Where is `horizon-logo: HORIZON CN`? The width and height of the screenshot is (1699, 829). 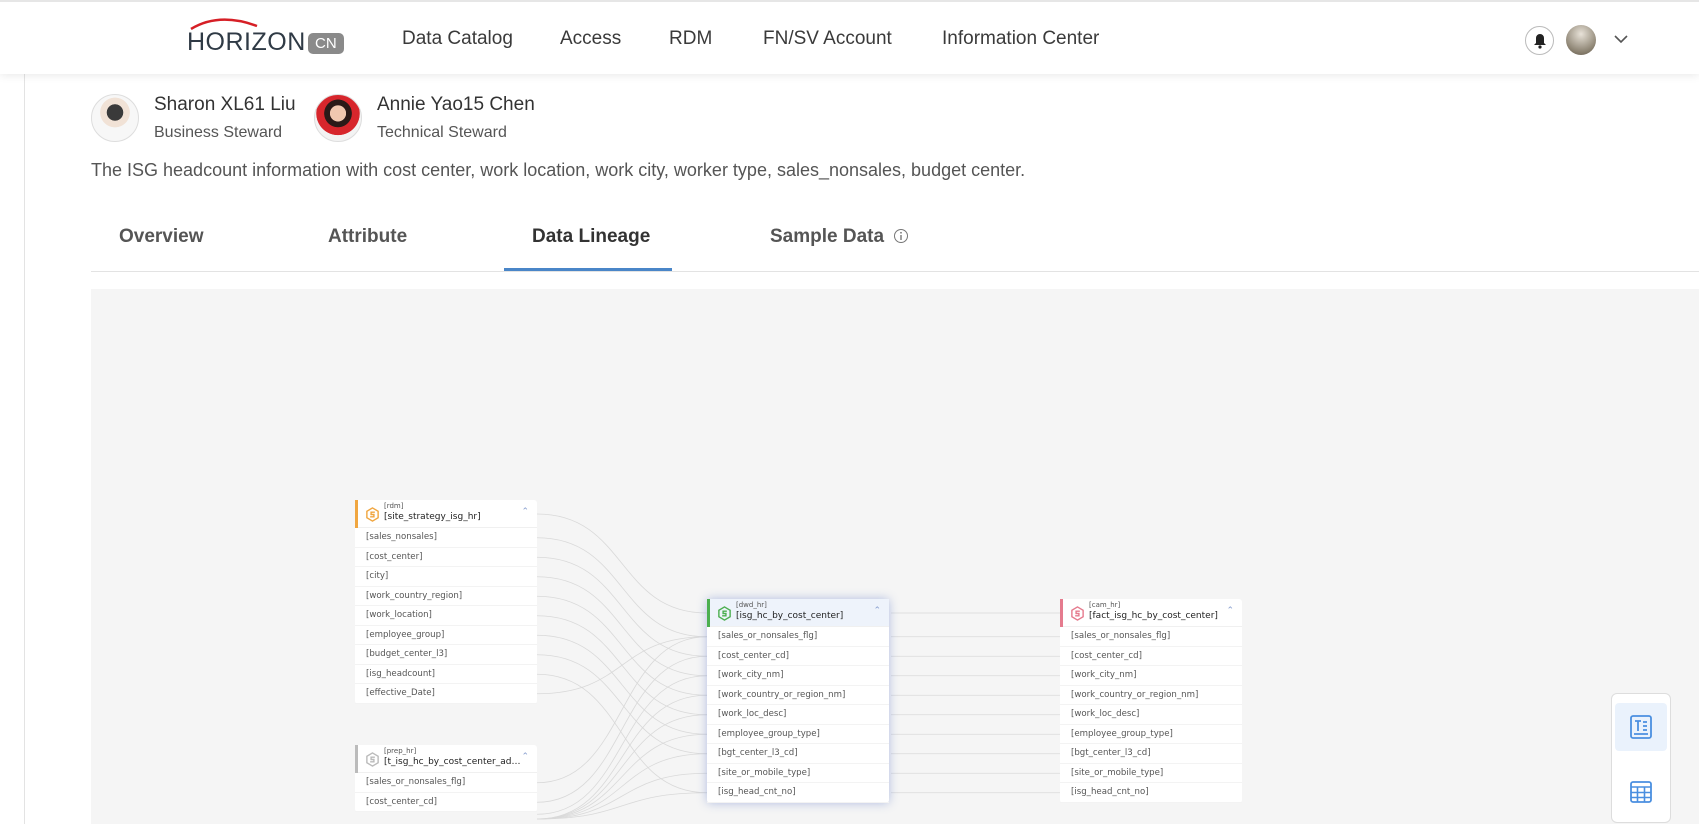
horizon-logo: HORIZON CN is located at coordinates (287, 38).